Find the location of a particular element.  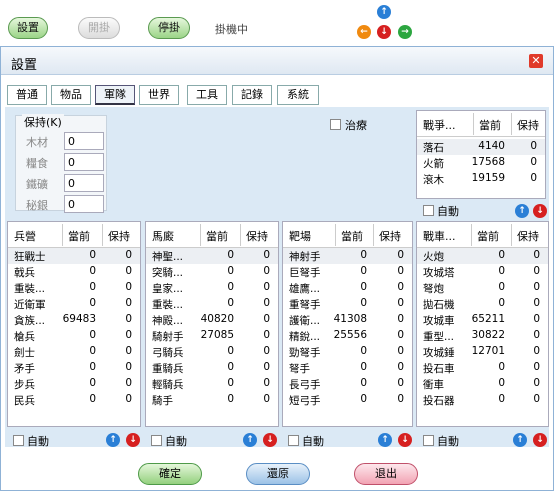

table-row: 貪族... 69483 0 is located at coordinates (74, 320).